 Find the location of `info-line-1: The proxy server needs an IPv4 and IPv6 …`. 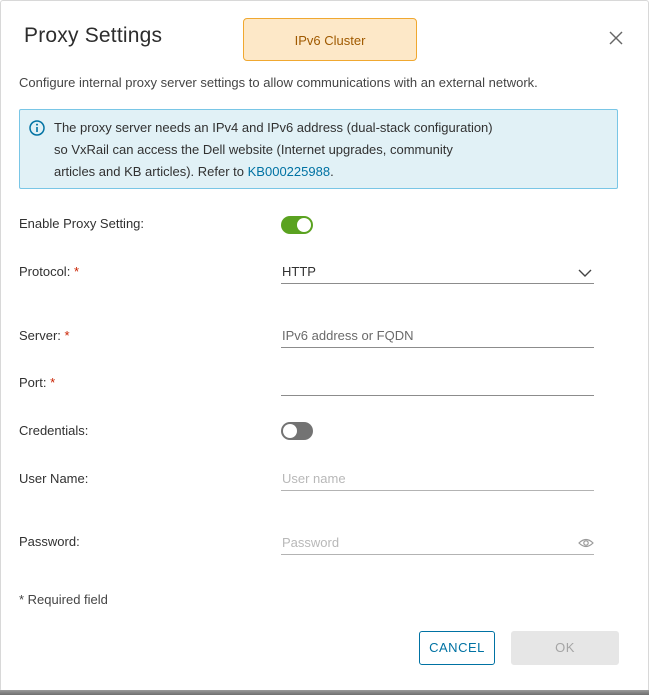

info-line-1: The proxy server needs an IPv4 and IPv6 … is located at coordinates (273, 127).